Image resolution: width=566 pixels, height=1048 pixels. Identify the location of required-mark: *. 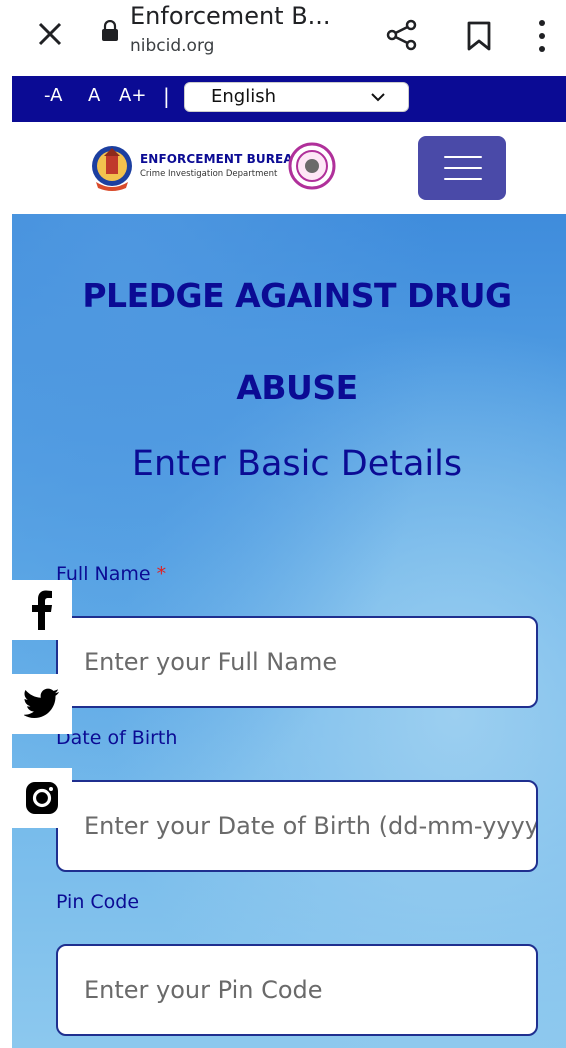
(161, 574).